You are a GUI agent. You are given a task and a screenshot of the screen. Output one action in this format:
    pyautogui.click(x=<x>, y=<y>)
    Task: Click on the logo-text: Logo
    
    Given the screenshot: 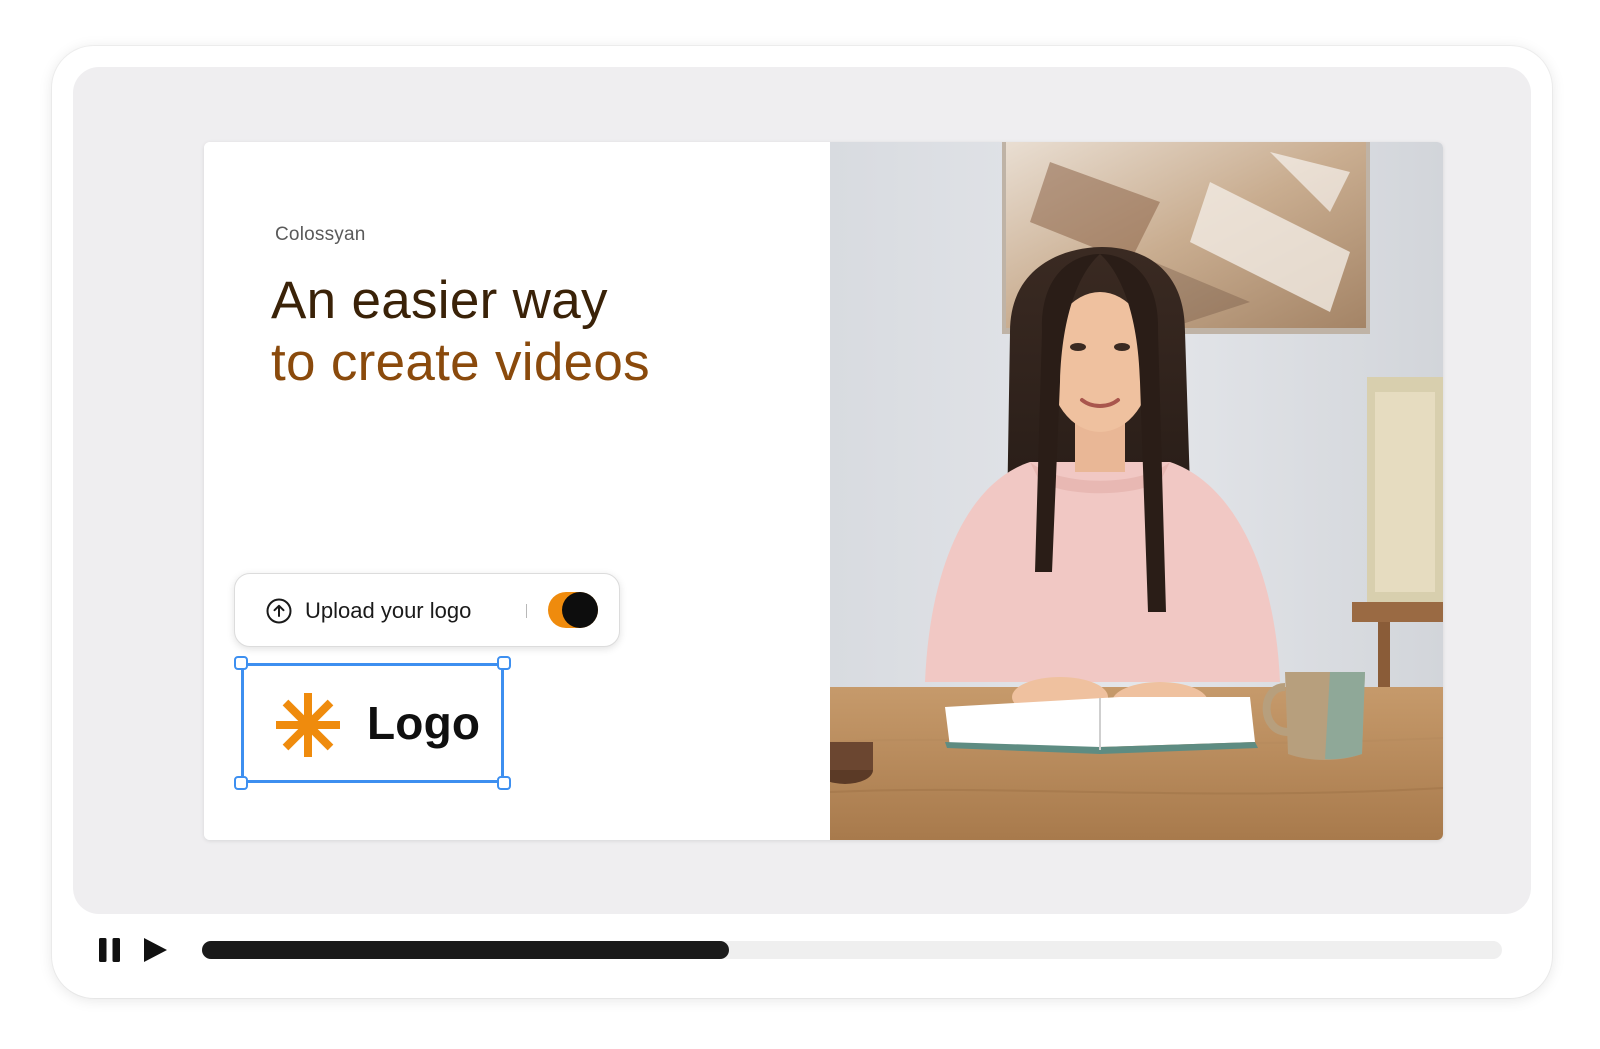 What is the action you would take?
    pyautogui.click(x=424, y=723)
    